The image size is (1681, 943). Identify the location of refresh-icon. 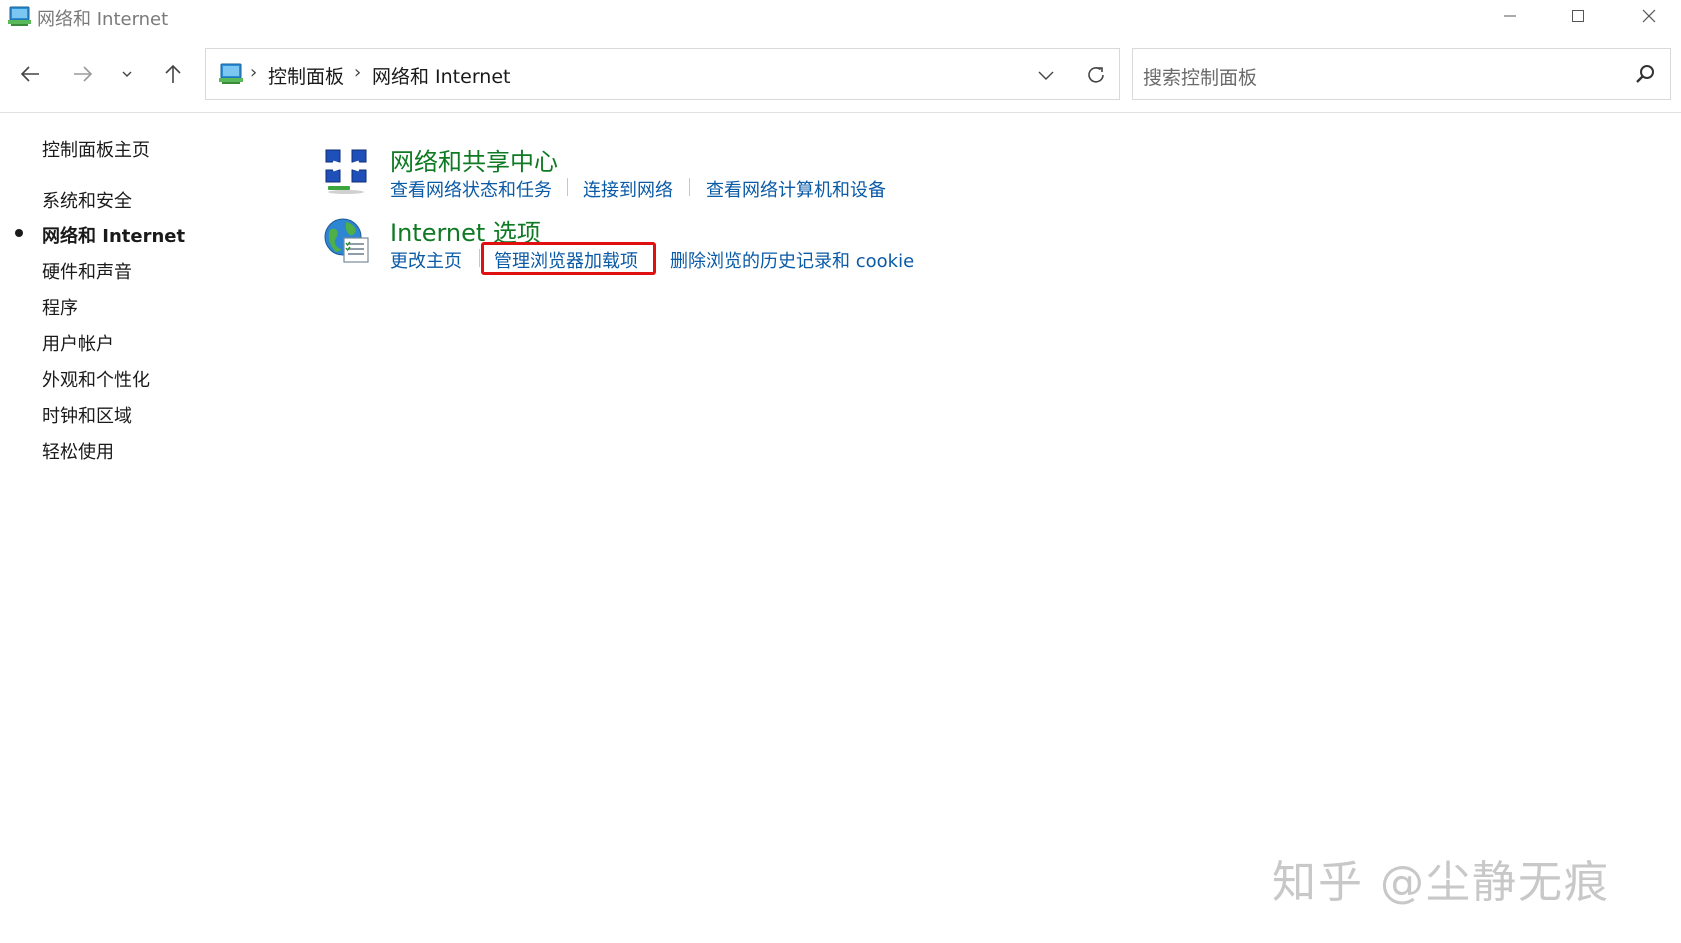
(1096, 75).